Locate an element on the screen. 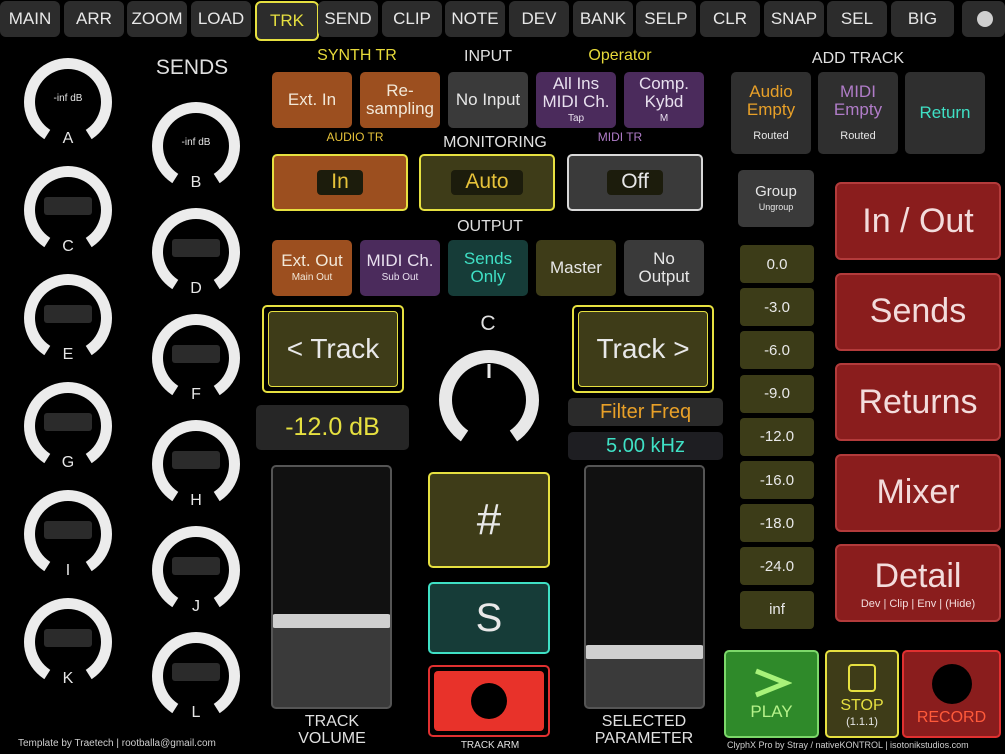 Image resolution: width=1005 pixels, height=754 pixels. record-dot-icon is located at coordinates (489, 701).